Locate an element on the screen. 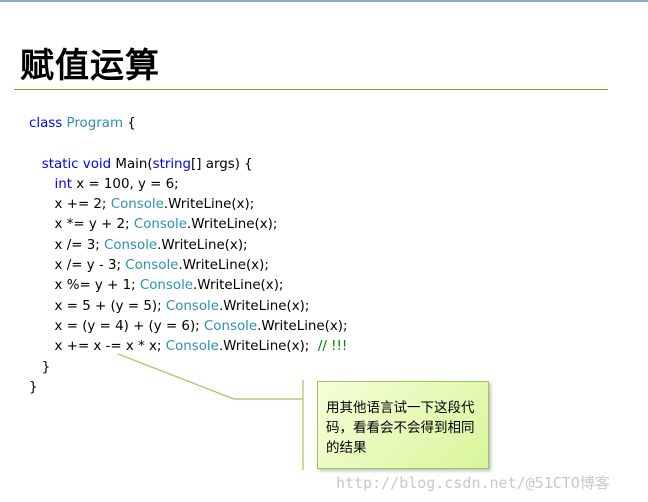 This screenshot has width=648, height=502. watermark: http://blog.csdn.net/@51CTO博客 is located at coordinates (473, 483).